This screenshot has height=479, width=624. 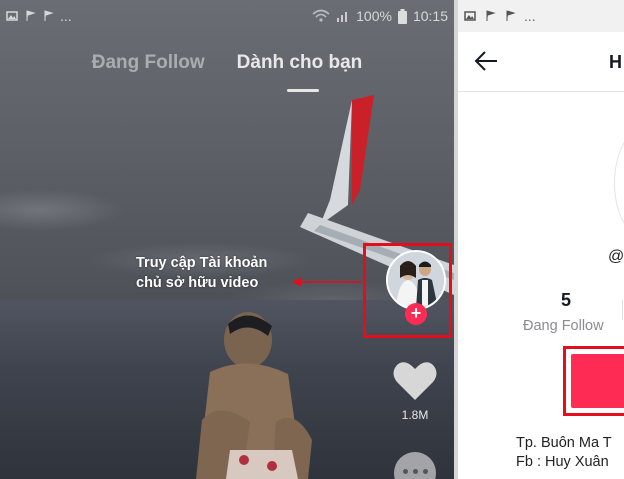 What do you see at coordinates (299, 62) in the screenshot?
I see `tab-for-you-label: Dành cho bạn` at bounding box center [299, 62].